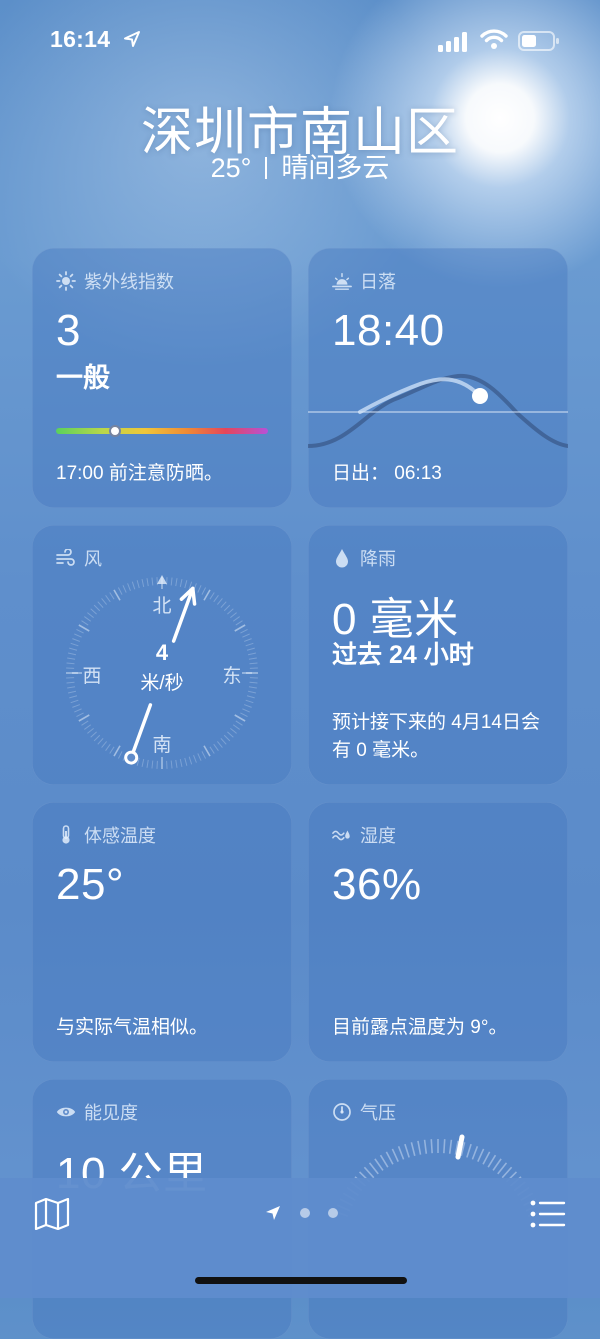 Image resolution: width=600 pixels, height=1339 pixels. I want to click on home-indicator, so click(301, 1280).